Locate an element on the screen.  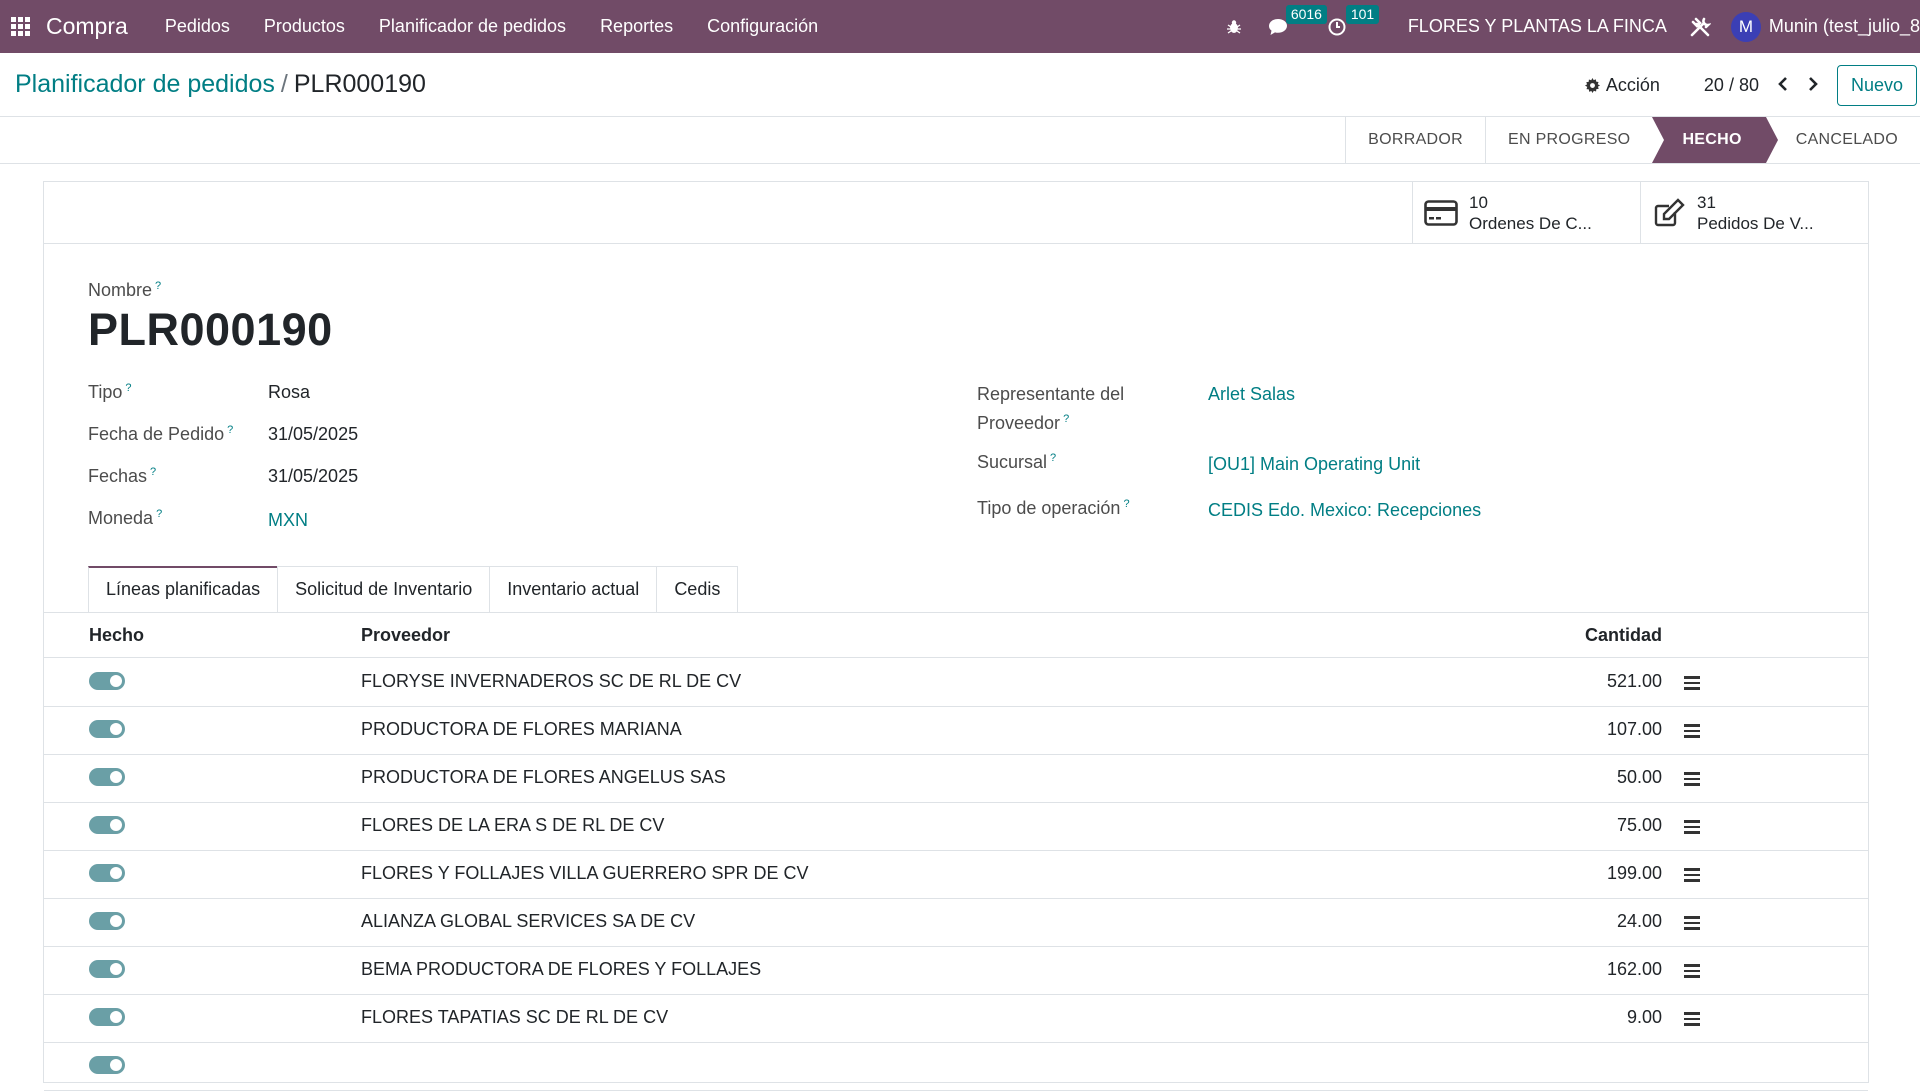
pager-next-icon is located at coordinates (1813, 85).